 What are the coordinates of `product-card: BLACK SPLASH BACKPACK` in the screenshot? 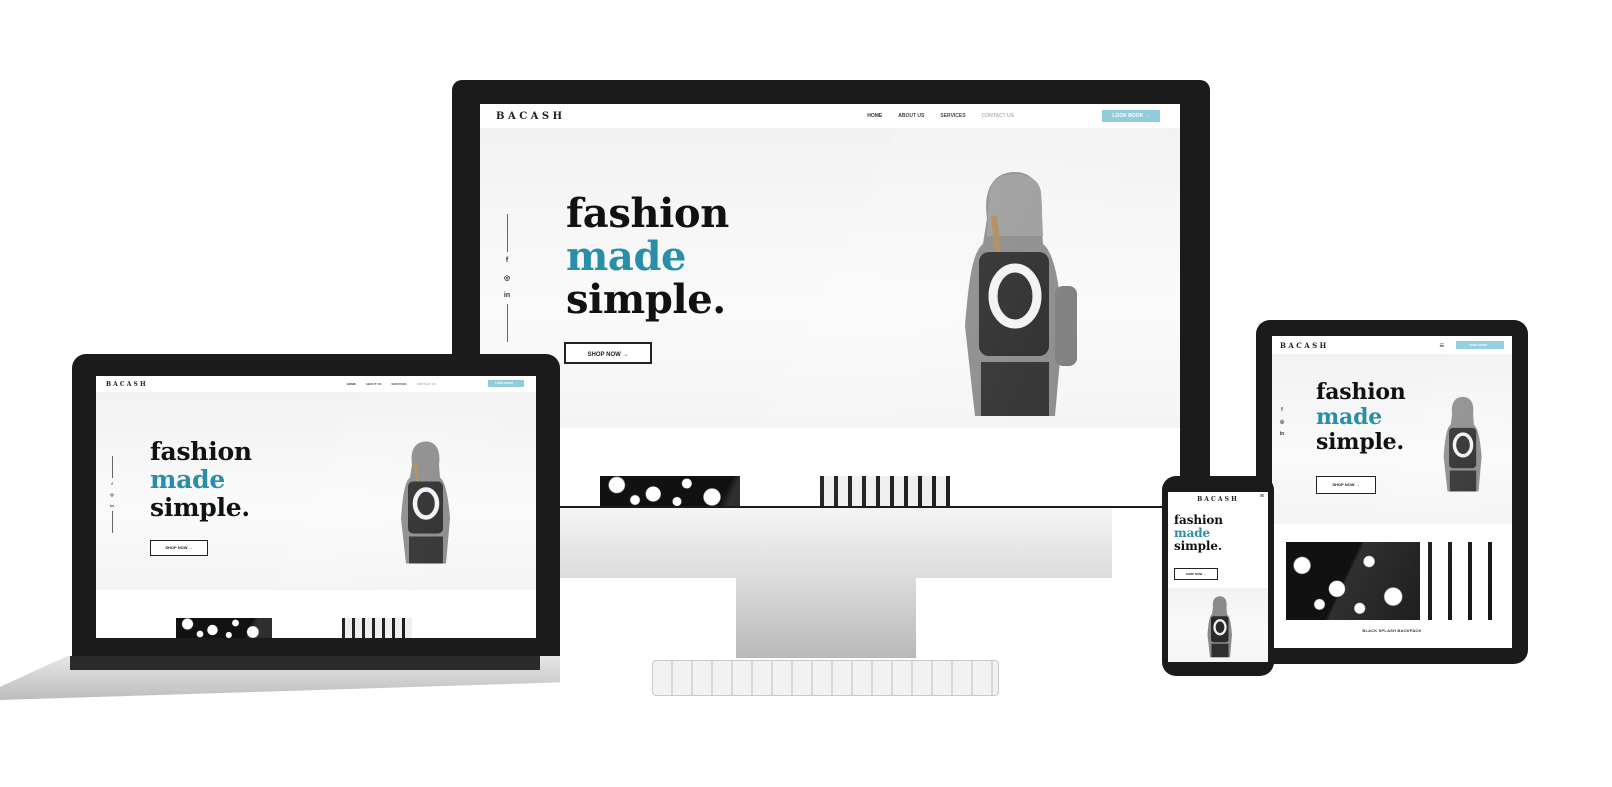 It's located at (1392, 594).